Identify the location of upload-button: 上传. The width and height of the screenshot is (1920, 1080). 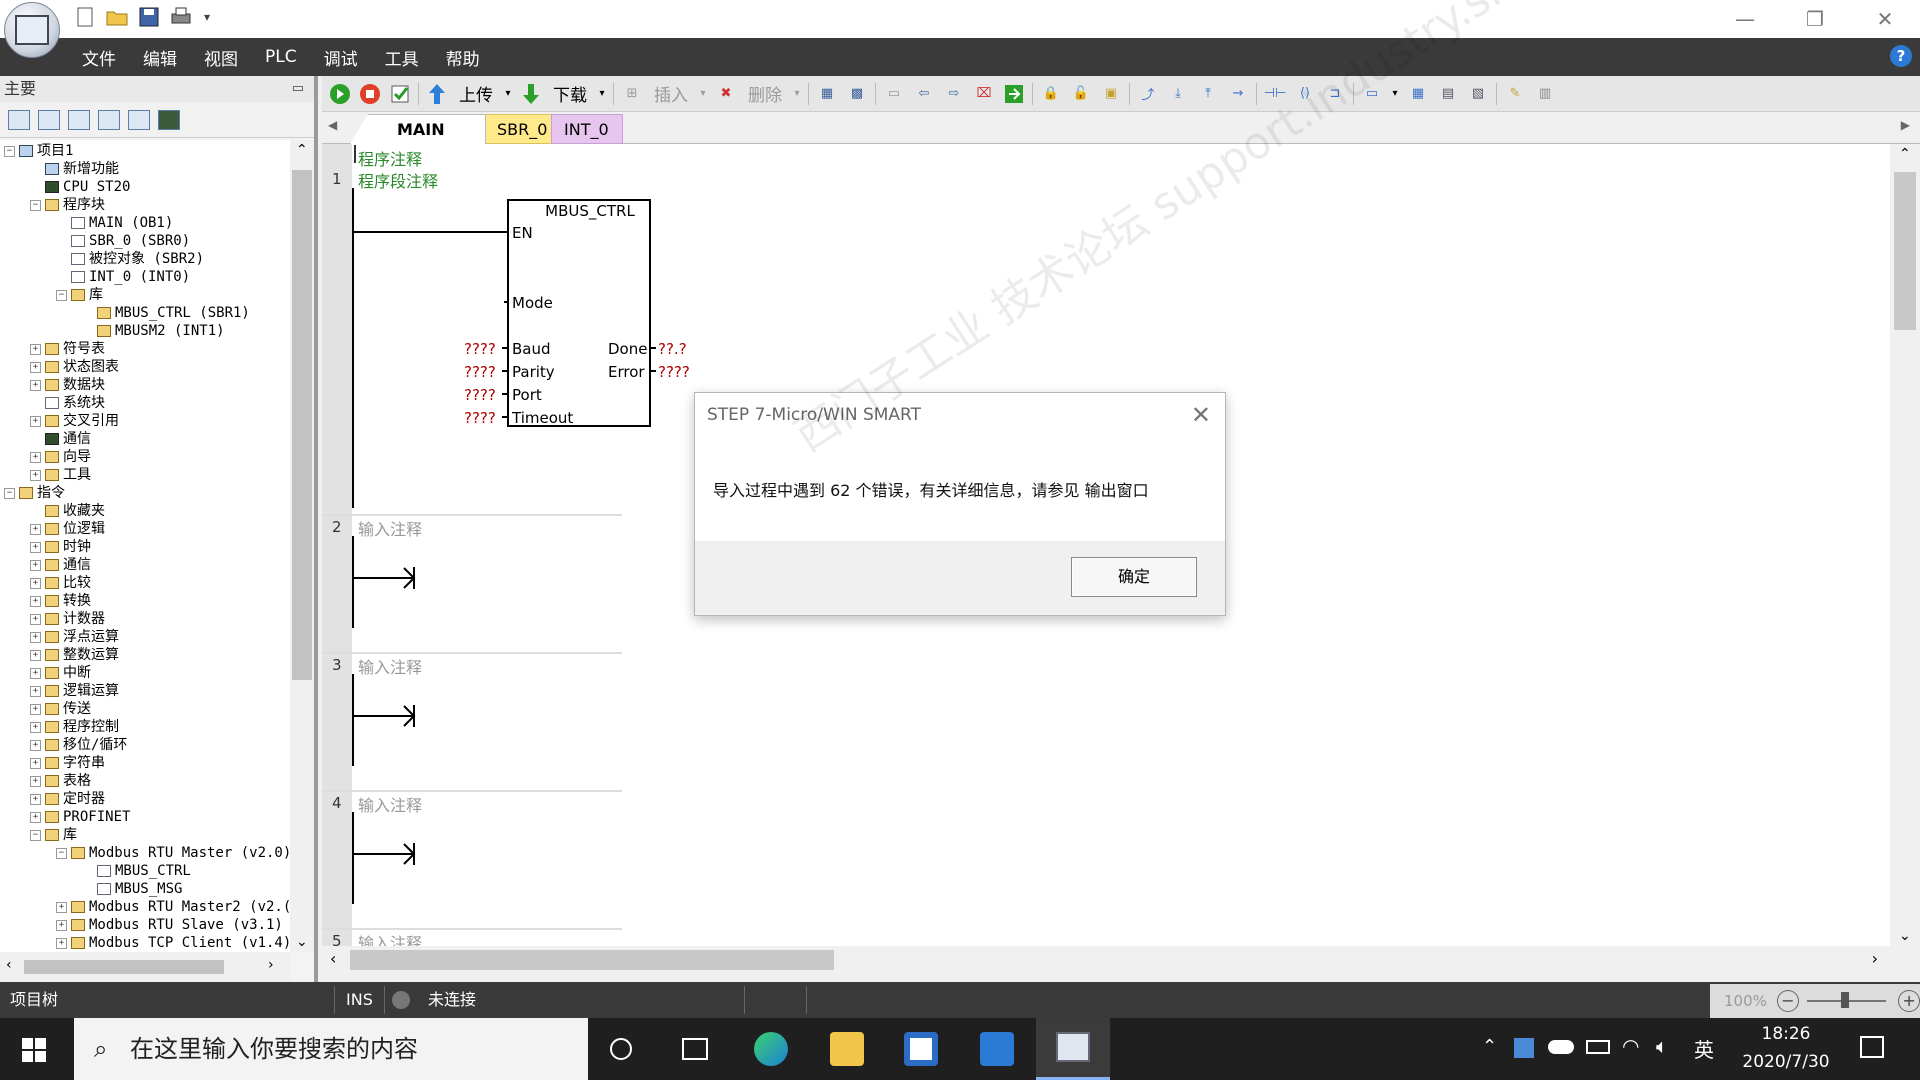
(476, 94).